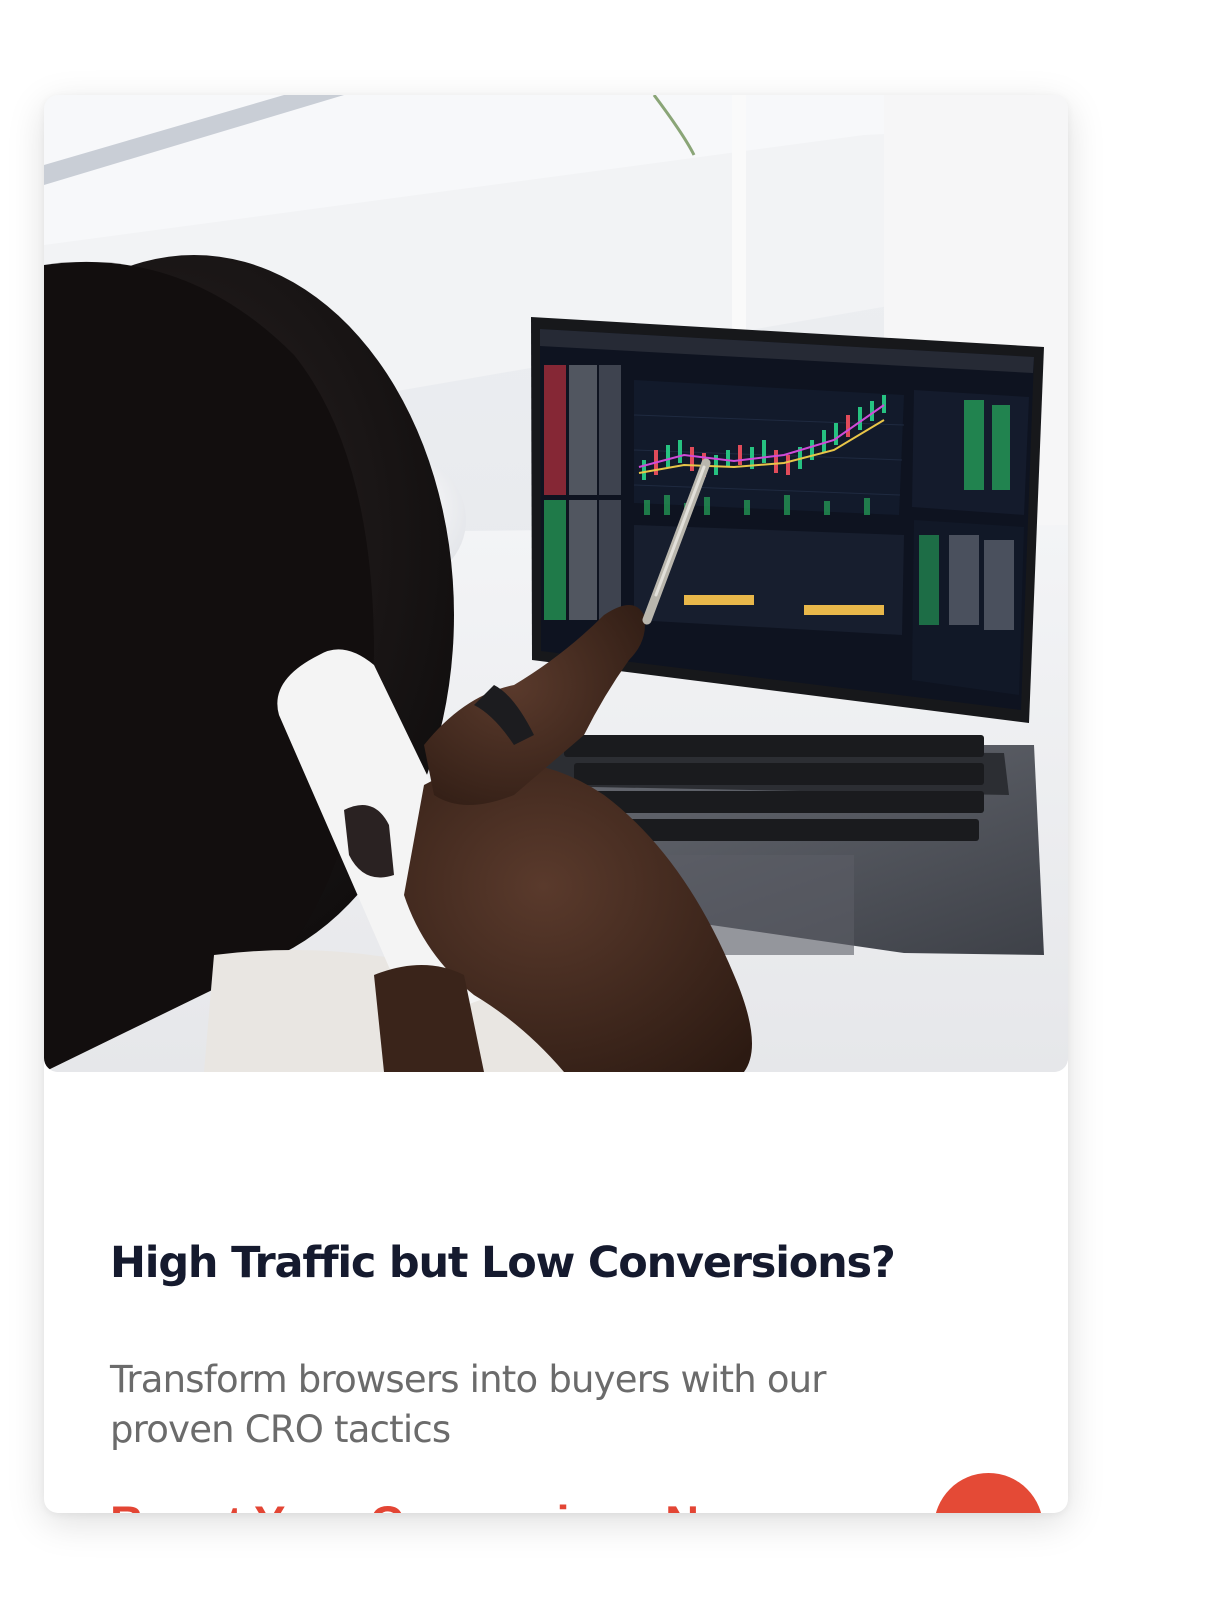 The height and width of the screenshot is (1602, 1220). Describe the element at coordinates (989, 1513) in the screenshot. I see `arrow-right-icon` at that location.